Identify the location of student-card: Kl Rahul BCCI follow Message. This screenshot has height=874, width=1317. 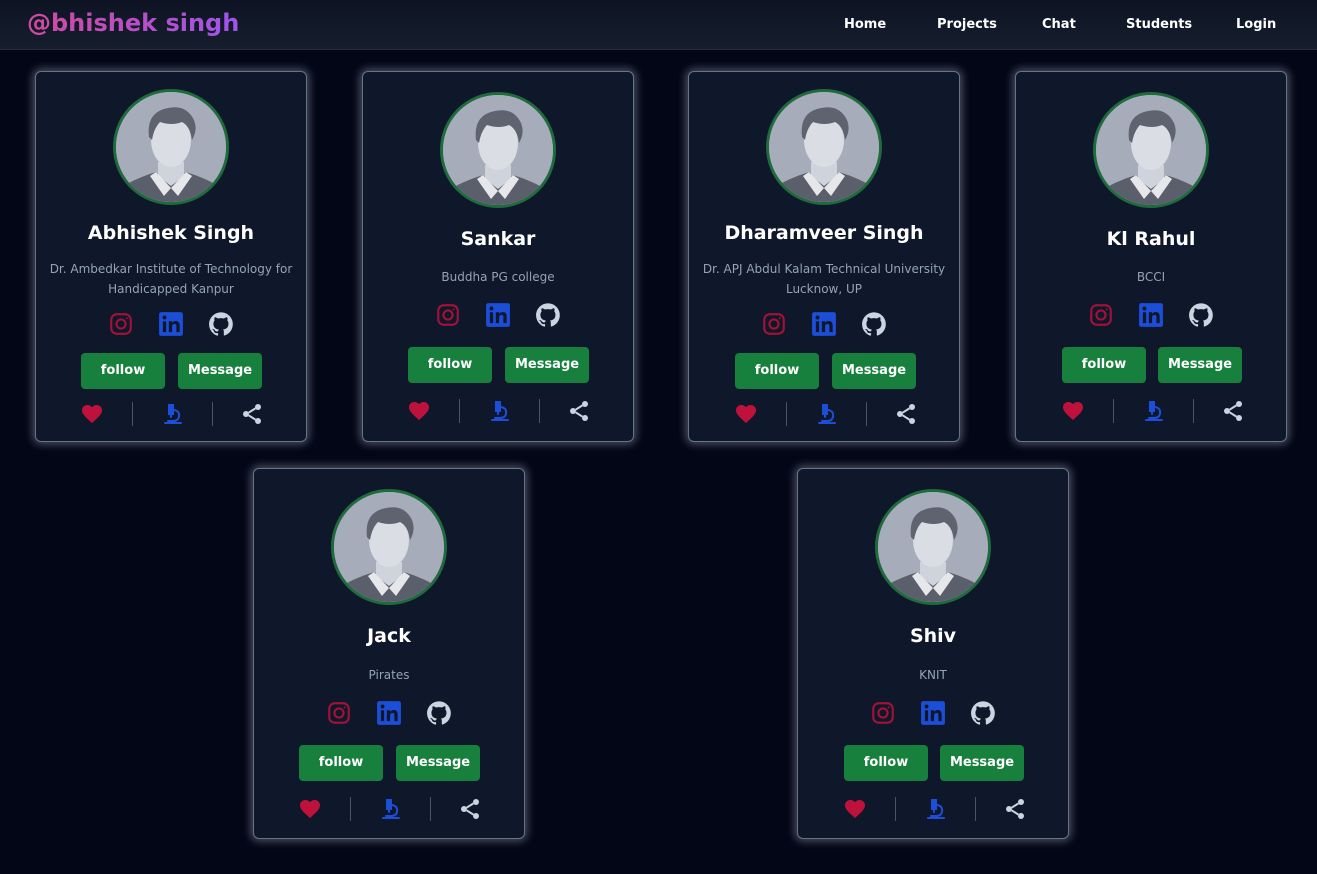
(1151, 256).